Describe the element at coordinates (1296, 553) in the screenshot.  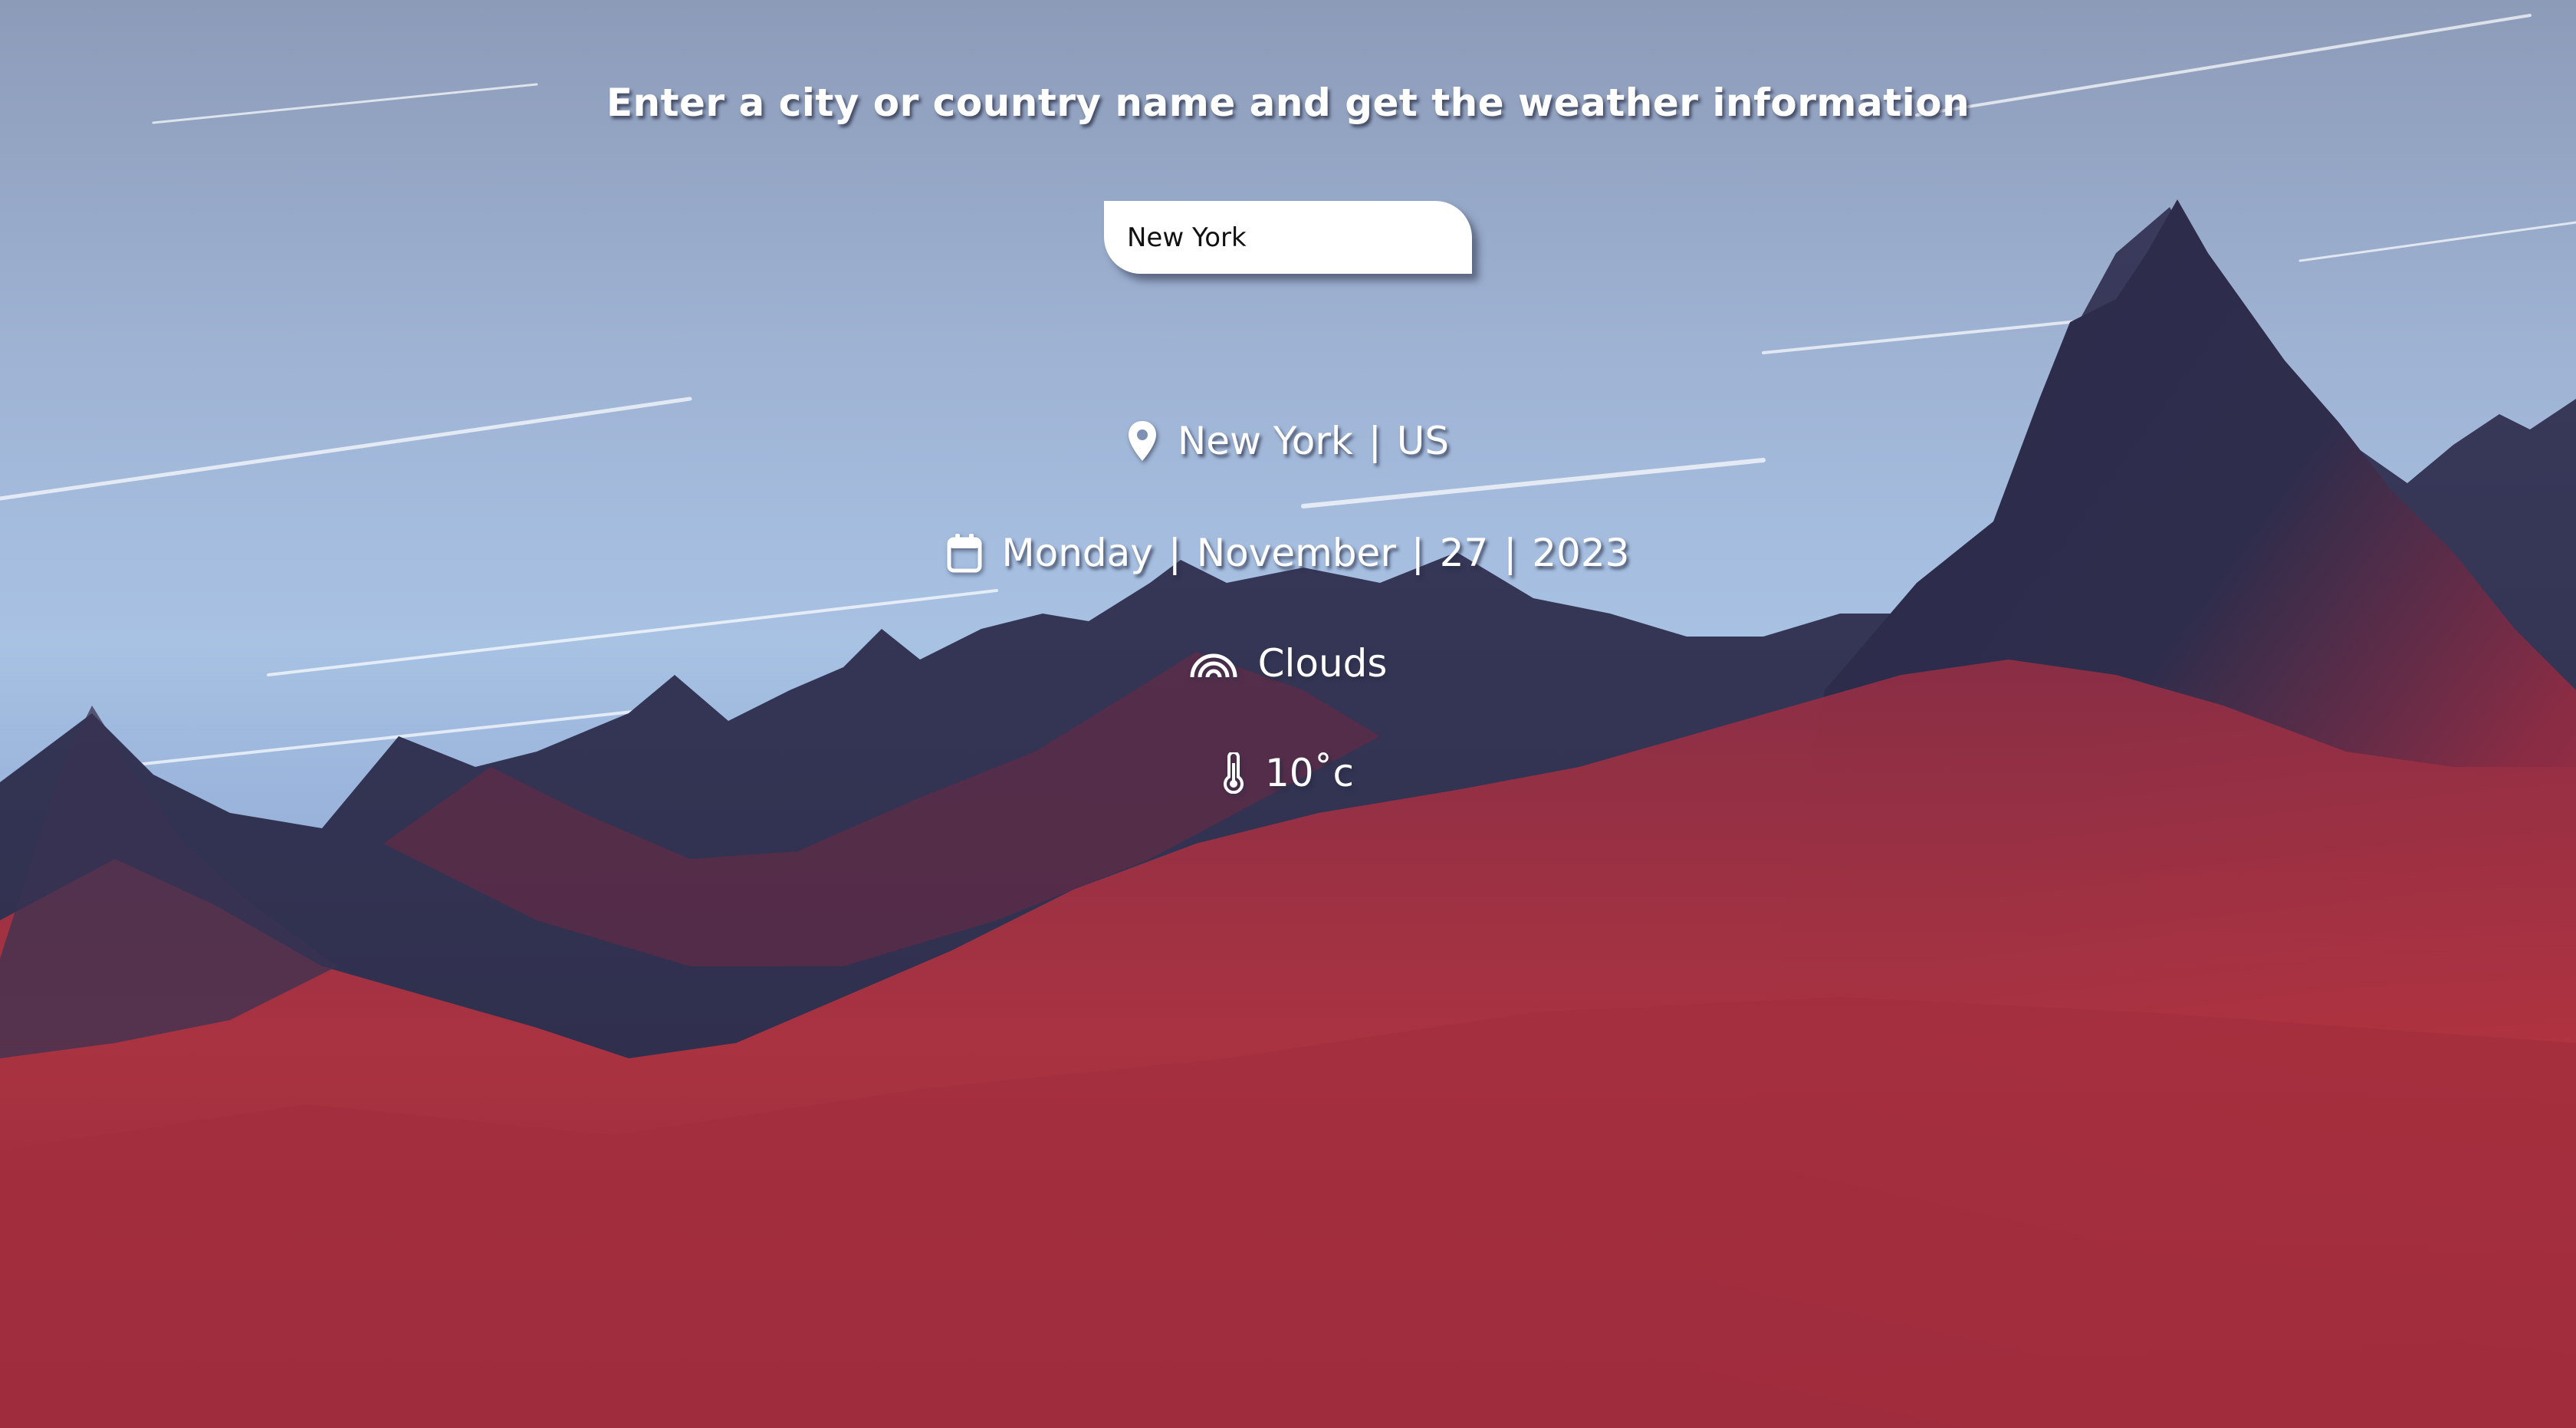
I see `month: November` at that location.